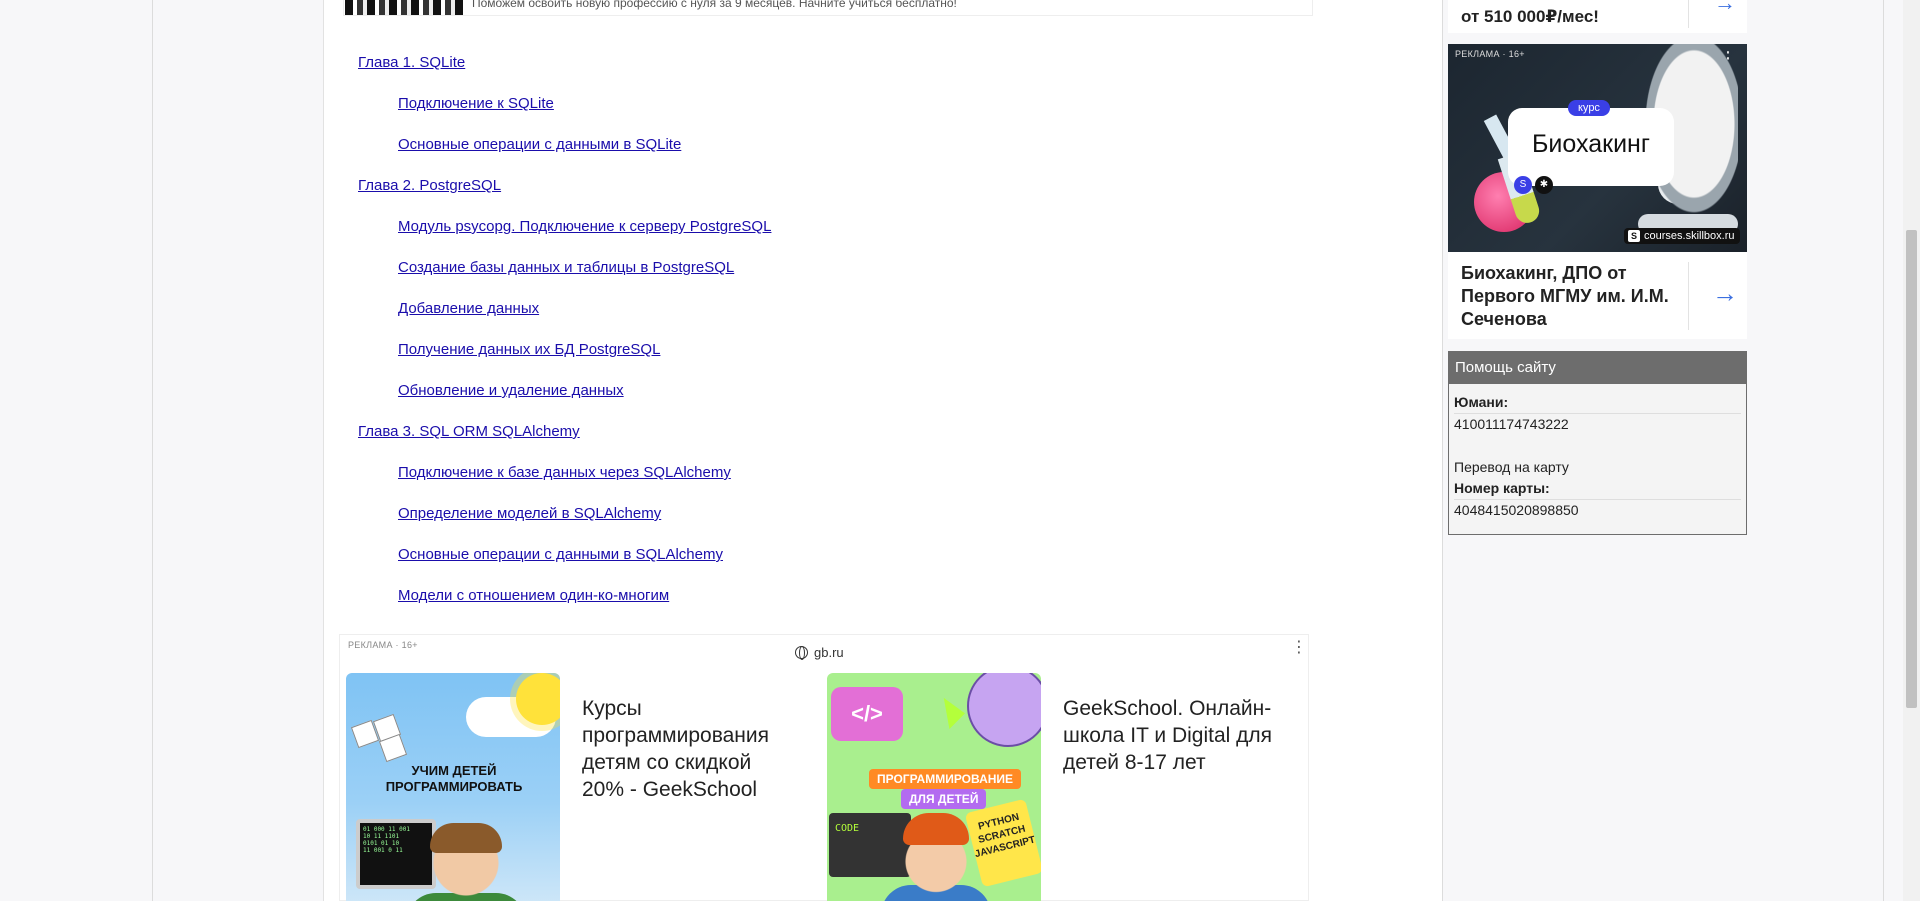  Describe the element at coordinates (1597, 424) in the screenshot. I see `yoomoney-value: 410011174743222` at that location.